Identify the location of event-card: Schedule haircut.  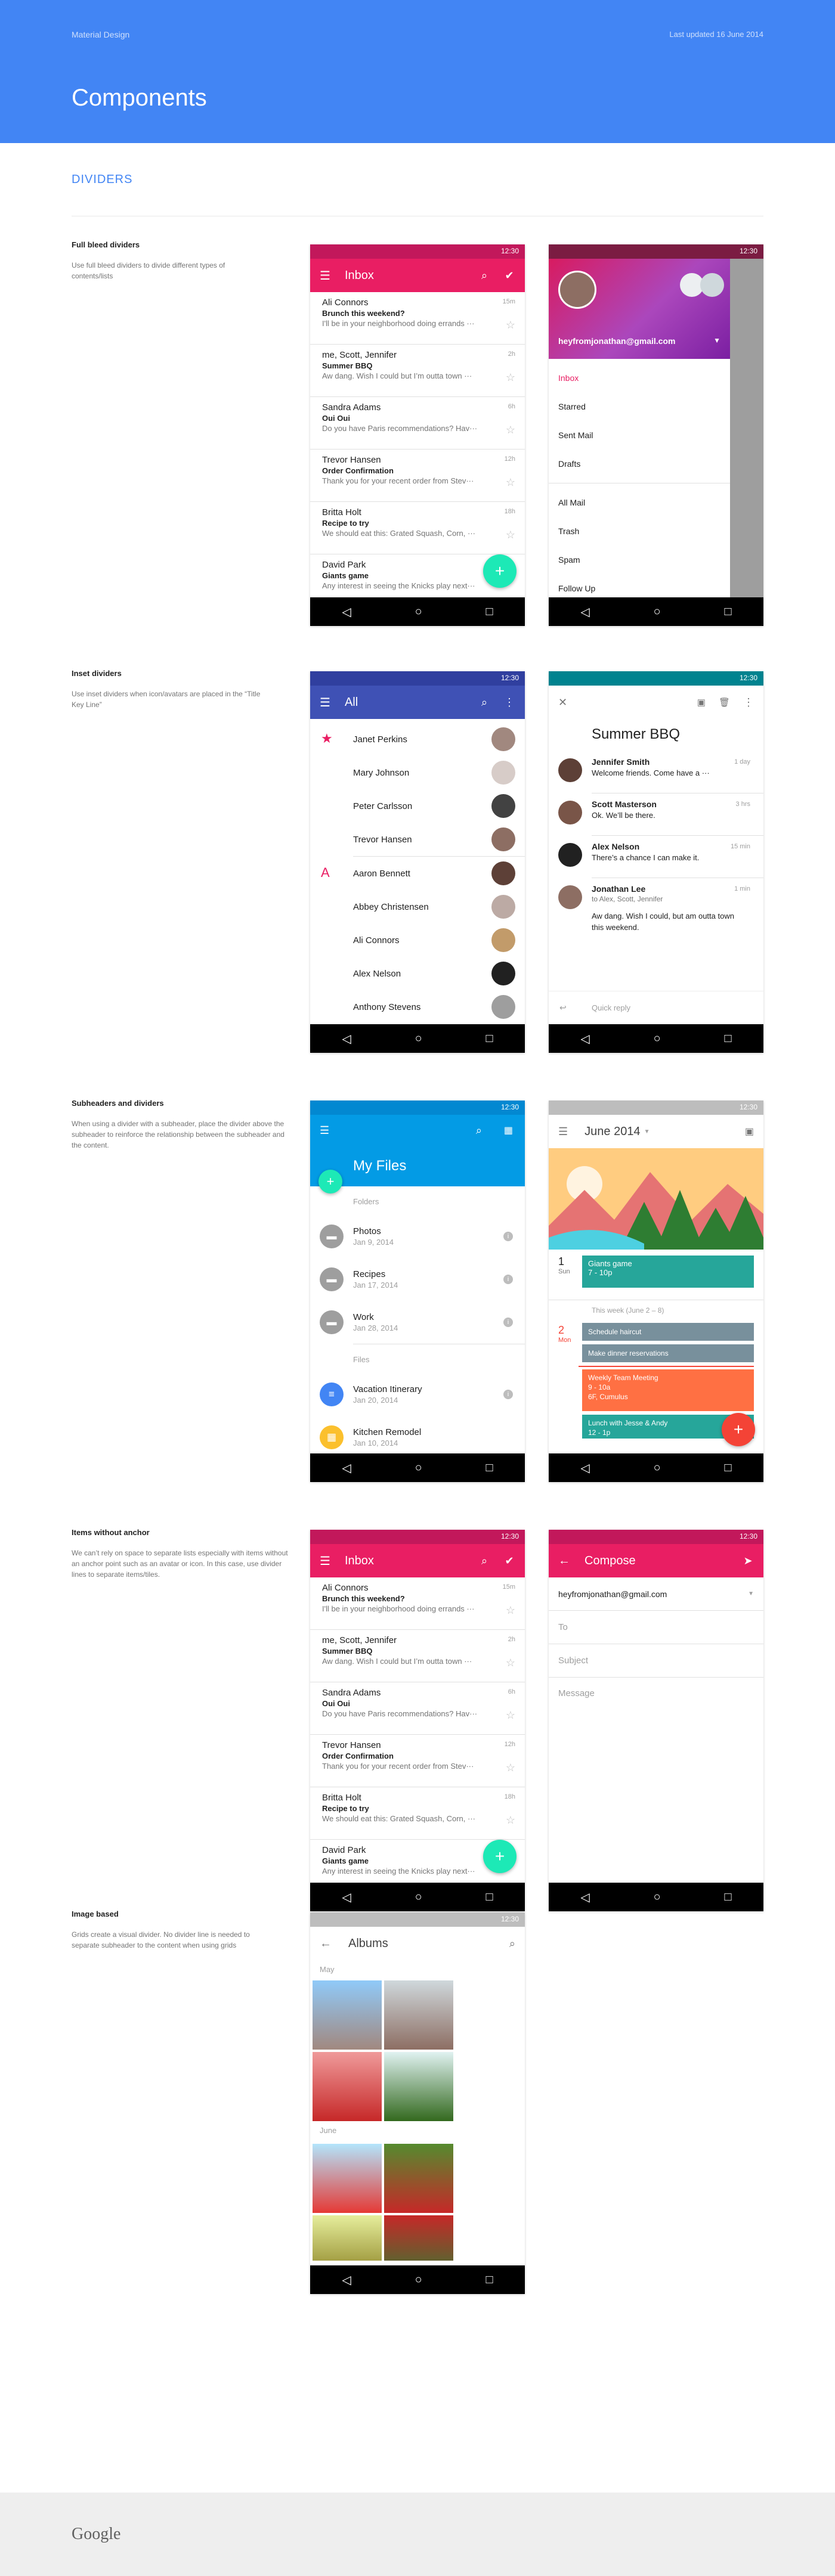
(668, 1332).